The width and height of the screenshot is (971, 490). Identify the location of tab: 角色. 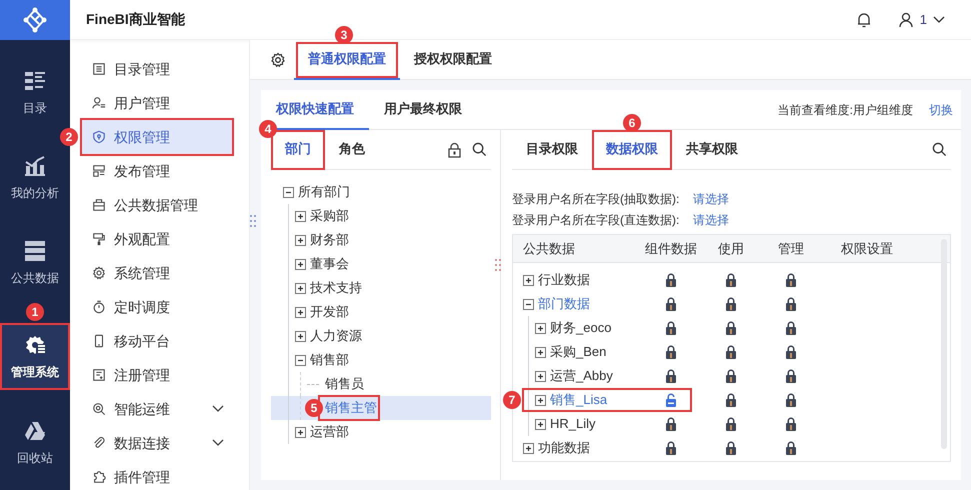
(352, 150).